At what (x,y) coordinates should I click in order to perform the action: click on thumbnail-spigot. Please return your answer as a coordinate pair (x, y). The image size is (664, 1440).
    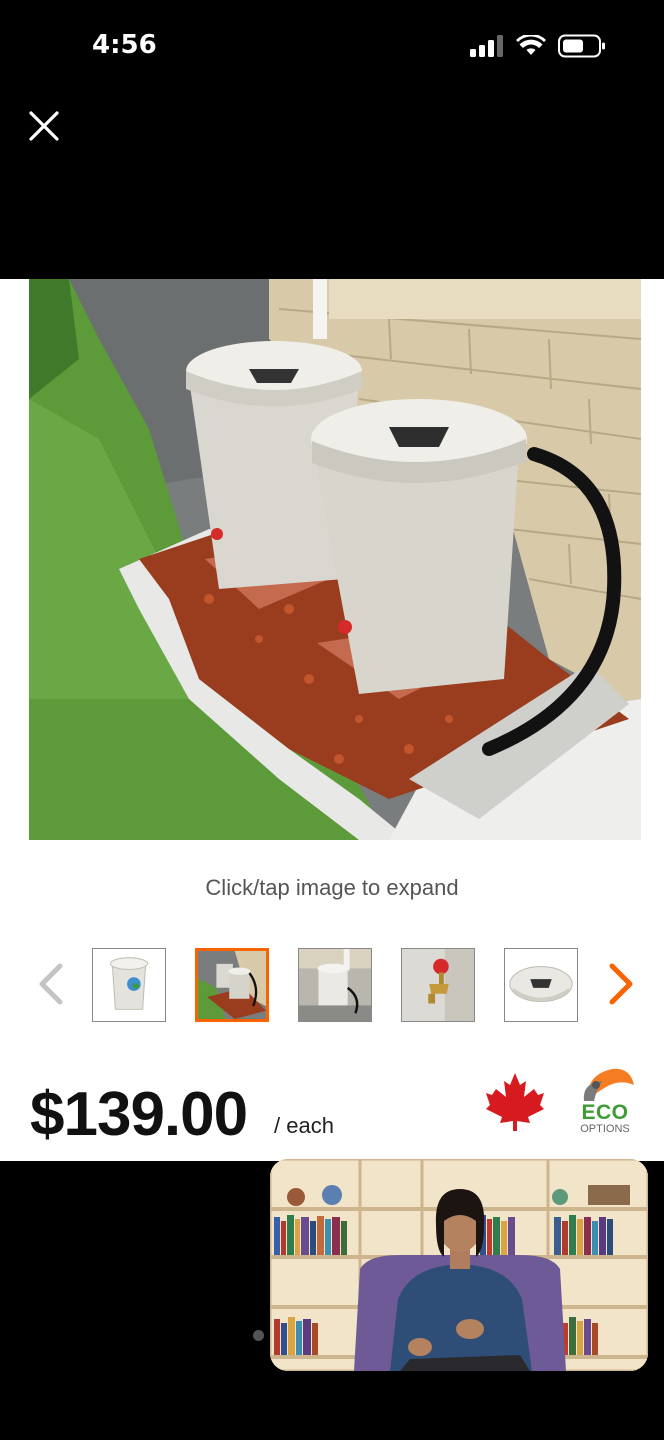
    Looking at the image, I should click on (438, 985).